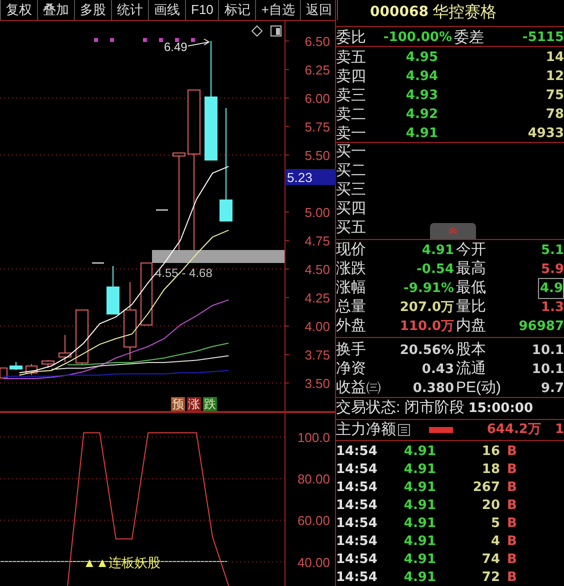  I want to click on toolbar-button: F10, so click(203, 10).